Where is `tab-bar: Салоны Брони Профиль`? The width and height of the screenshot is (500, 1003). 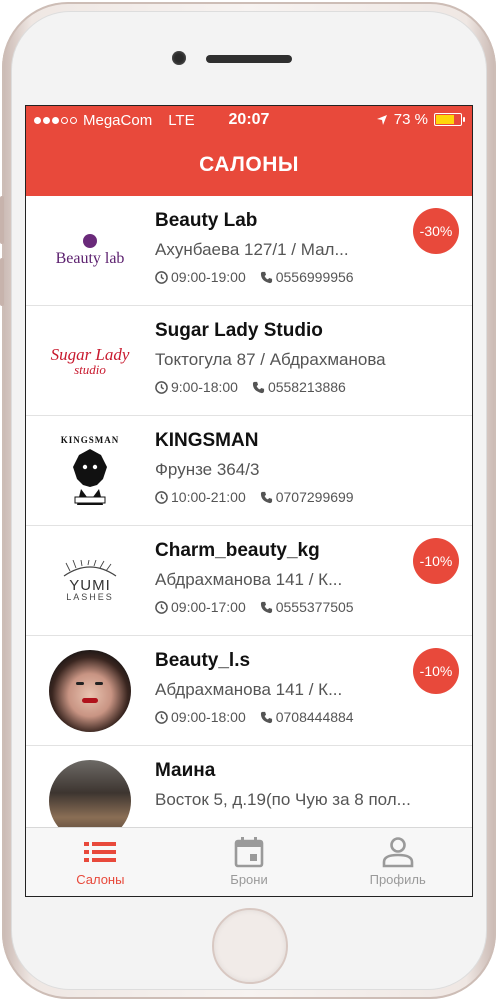 tab-bar: Салоны Брони Профиль is located at coordinates (249, 861).